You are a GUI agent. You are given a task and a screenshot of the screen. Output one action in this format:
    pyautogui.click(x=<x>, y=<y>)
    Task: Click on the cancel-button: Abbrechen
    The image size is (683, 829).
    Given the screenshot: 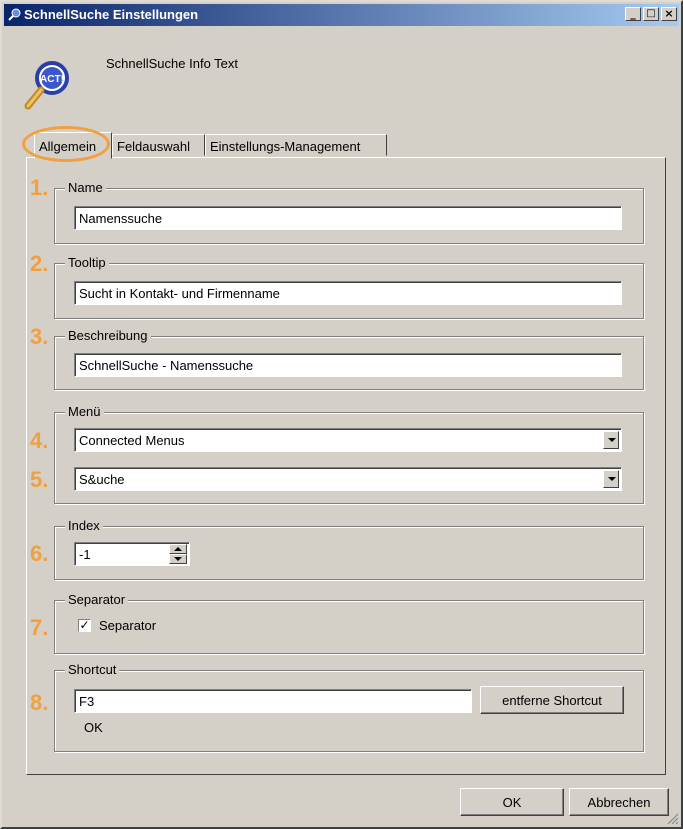 What is the action you would take?
    pyautogui.click(x=619, y=802)
    